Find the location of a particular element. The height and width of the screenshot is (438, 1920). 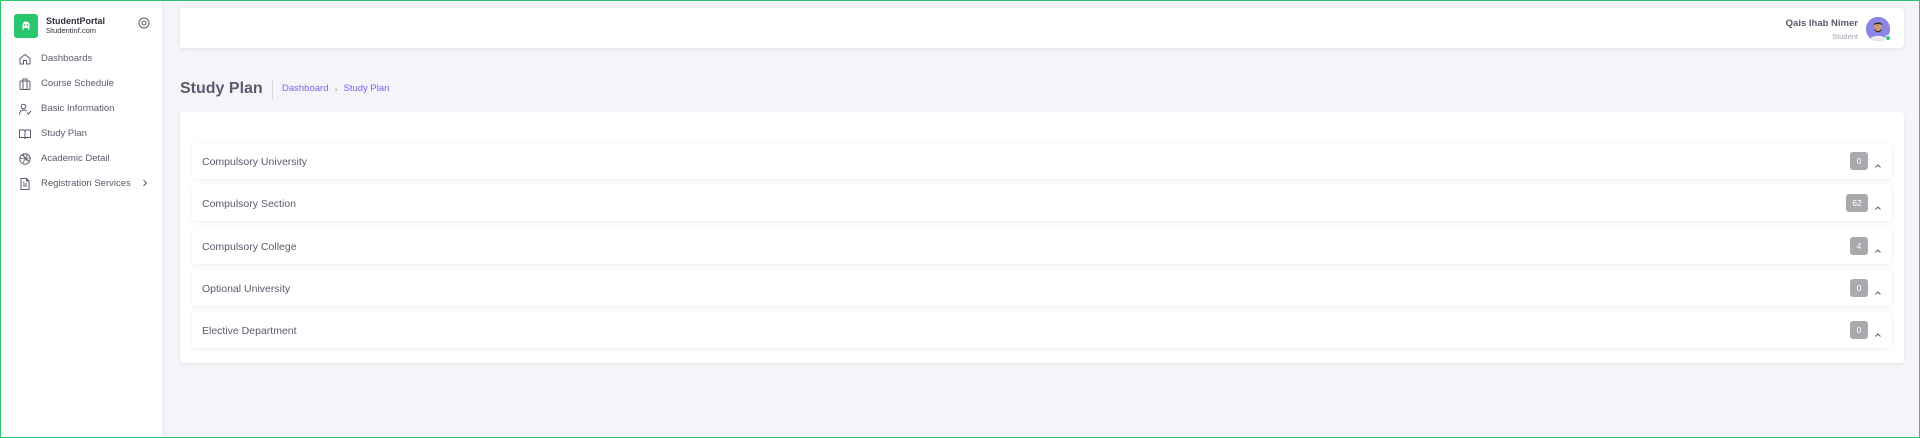

accordion-item-compulsory-university: Compulsory University 0 is located at coordinates (1042, 161).